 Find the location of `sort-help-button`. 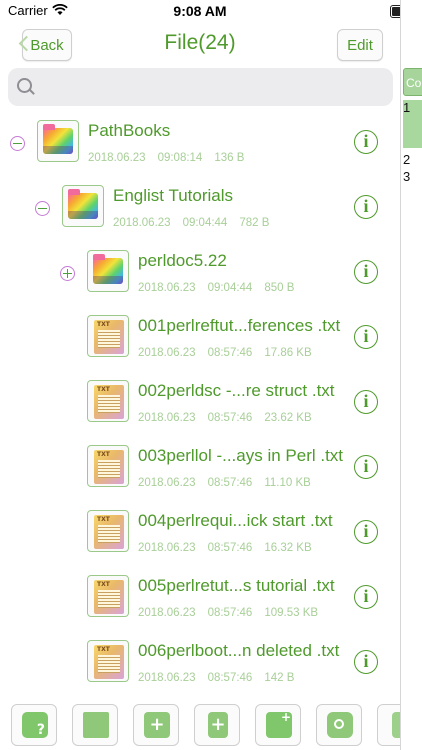

sort-help-button is located at coordinates (34, 725).